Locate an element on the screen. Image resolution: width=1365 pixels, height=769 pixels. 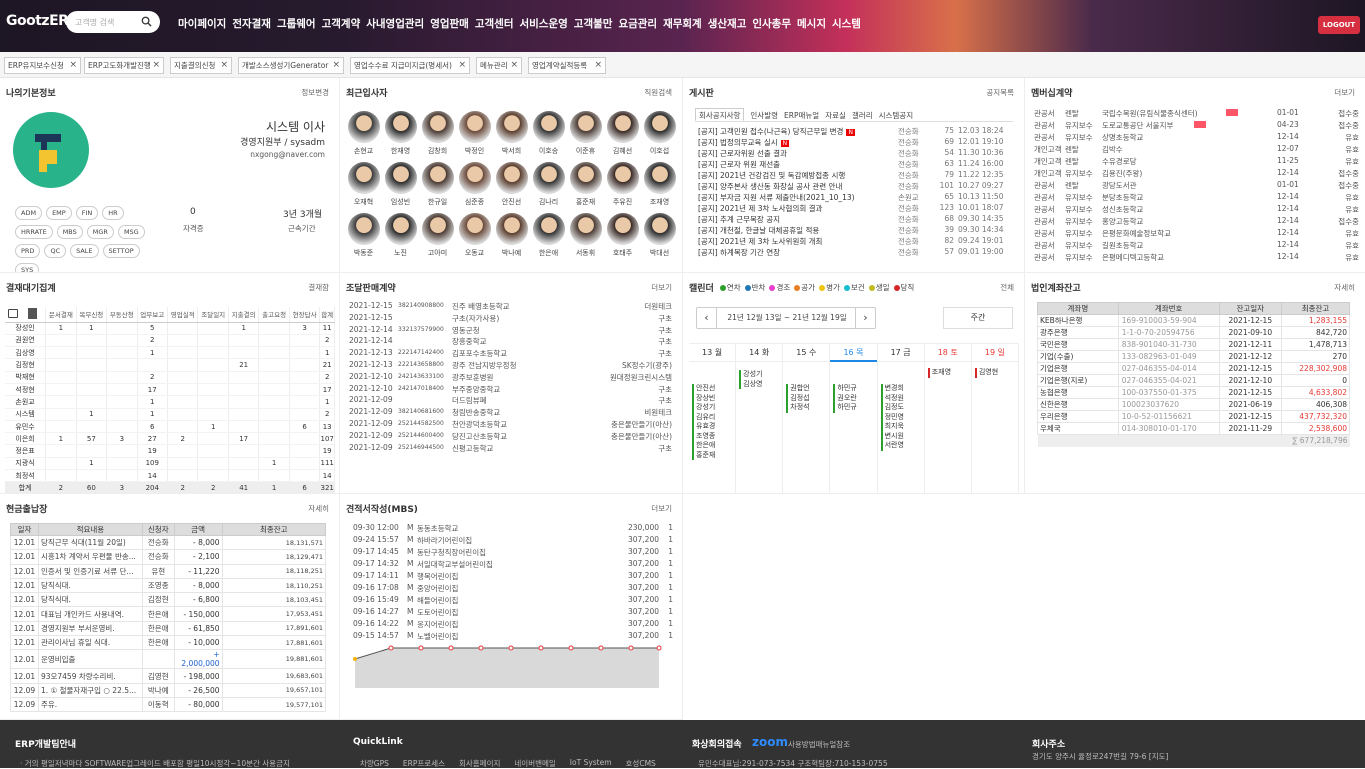
role-tag: QC is located at coordinates (55, 251).